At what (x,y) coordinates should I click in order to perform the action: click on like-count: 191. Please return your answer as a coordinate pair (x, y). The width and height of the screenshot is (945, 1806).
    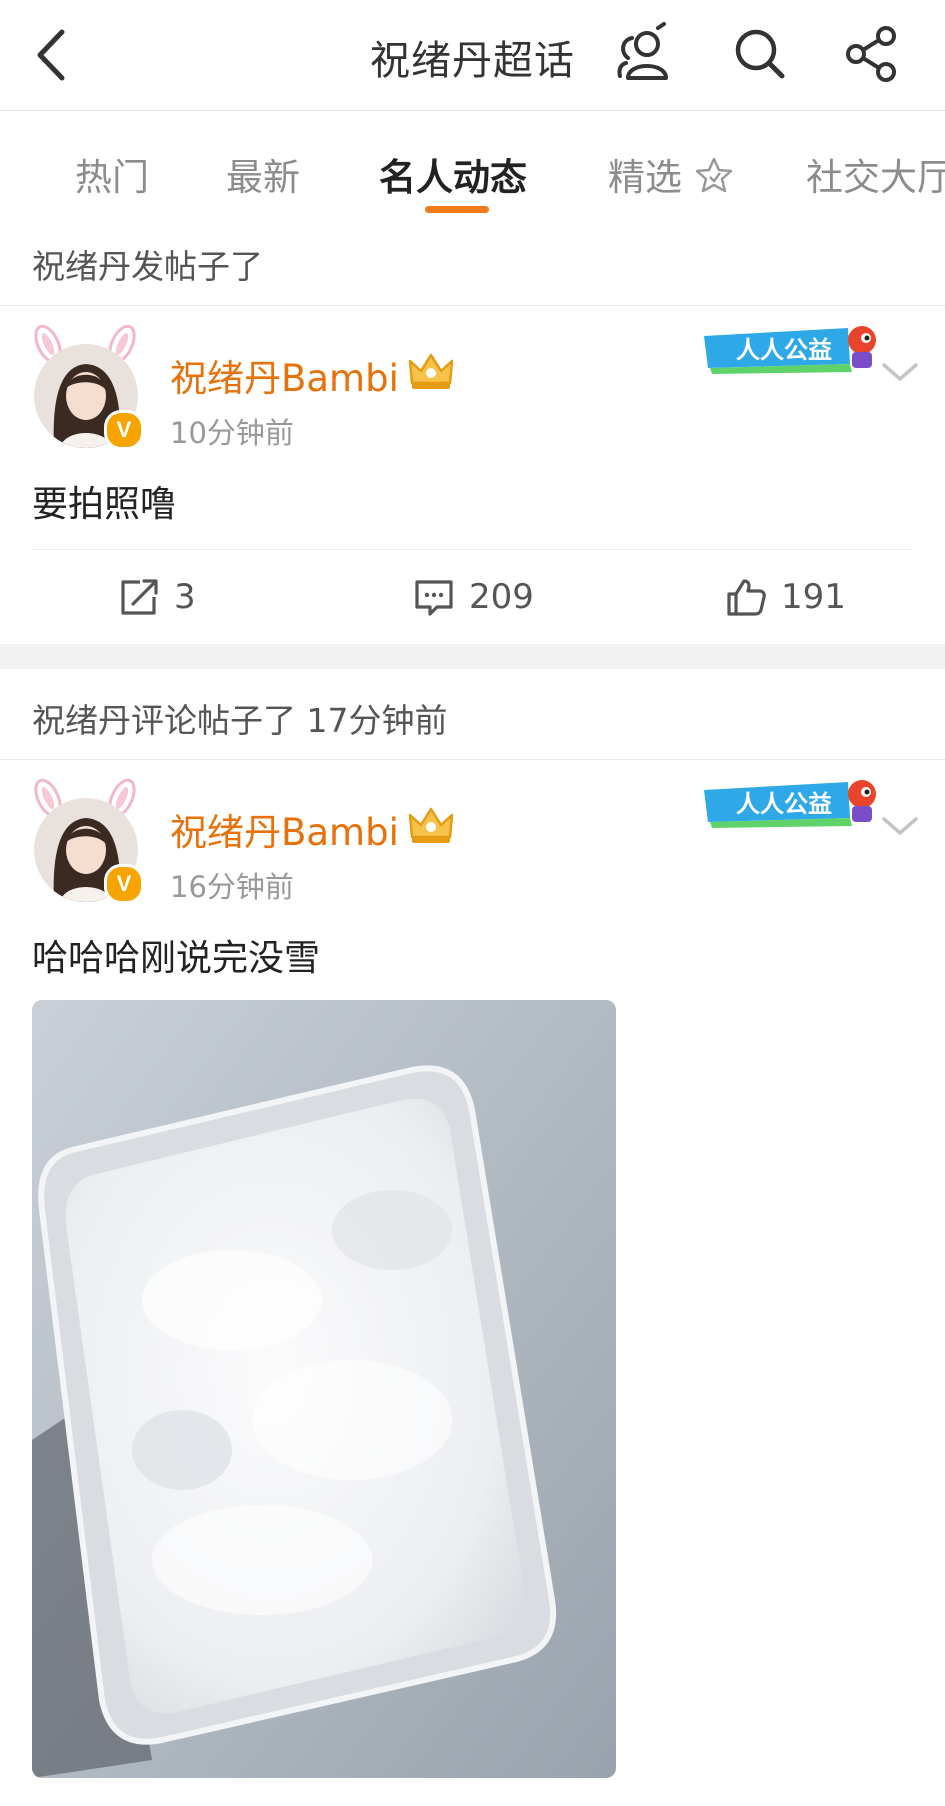
    Looking at the image, I should click on (813, 597).